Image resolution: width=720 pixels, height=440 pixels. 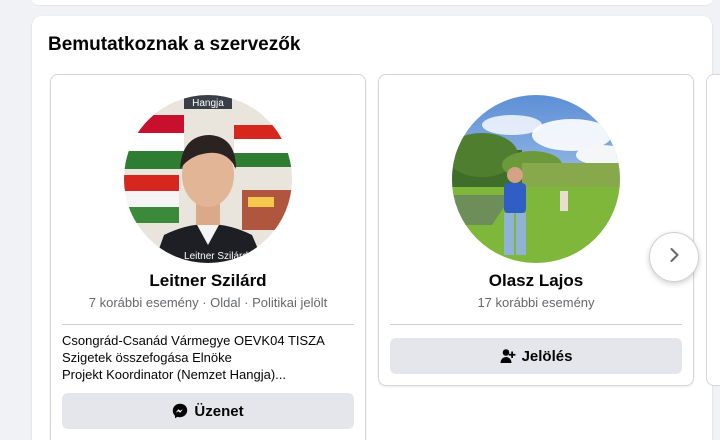 I want to click on previous-section-edge, so click(x=372, y=3).